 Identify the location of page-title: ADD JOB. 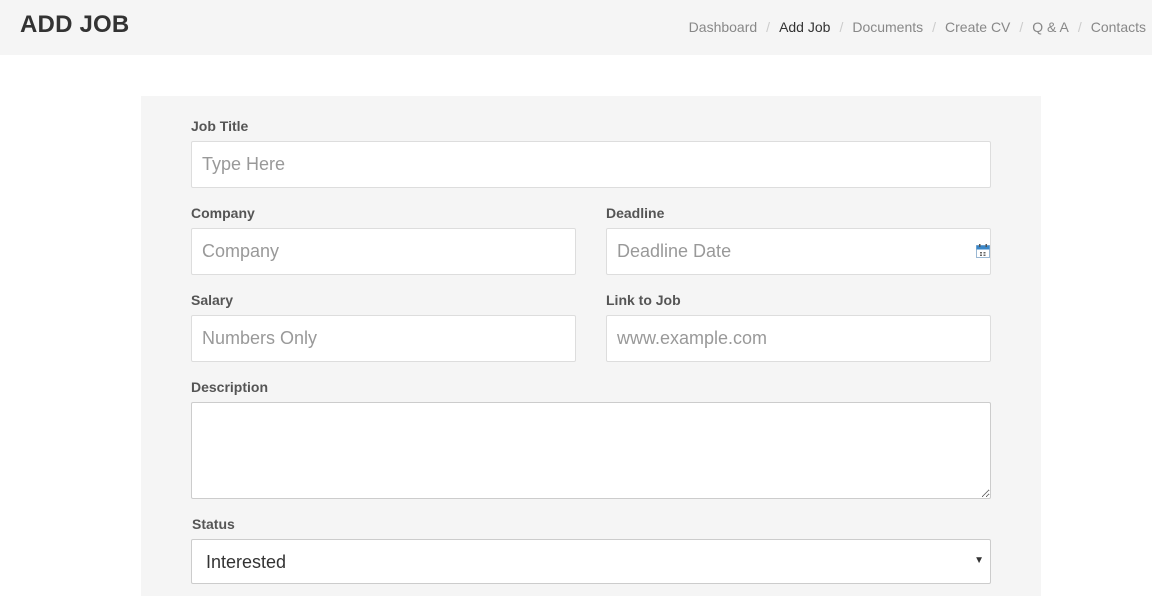
(75, 24).